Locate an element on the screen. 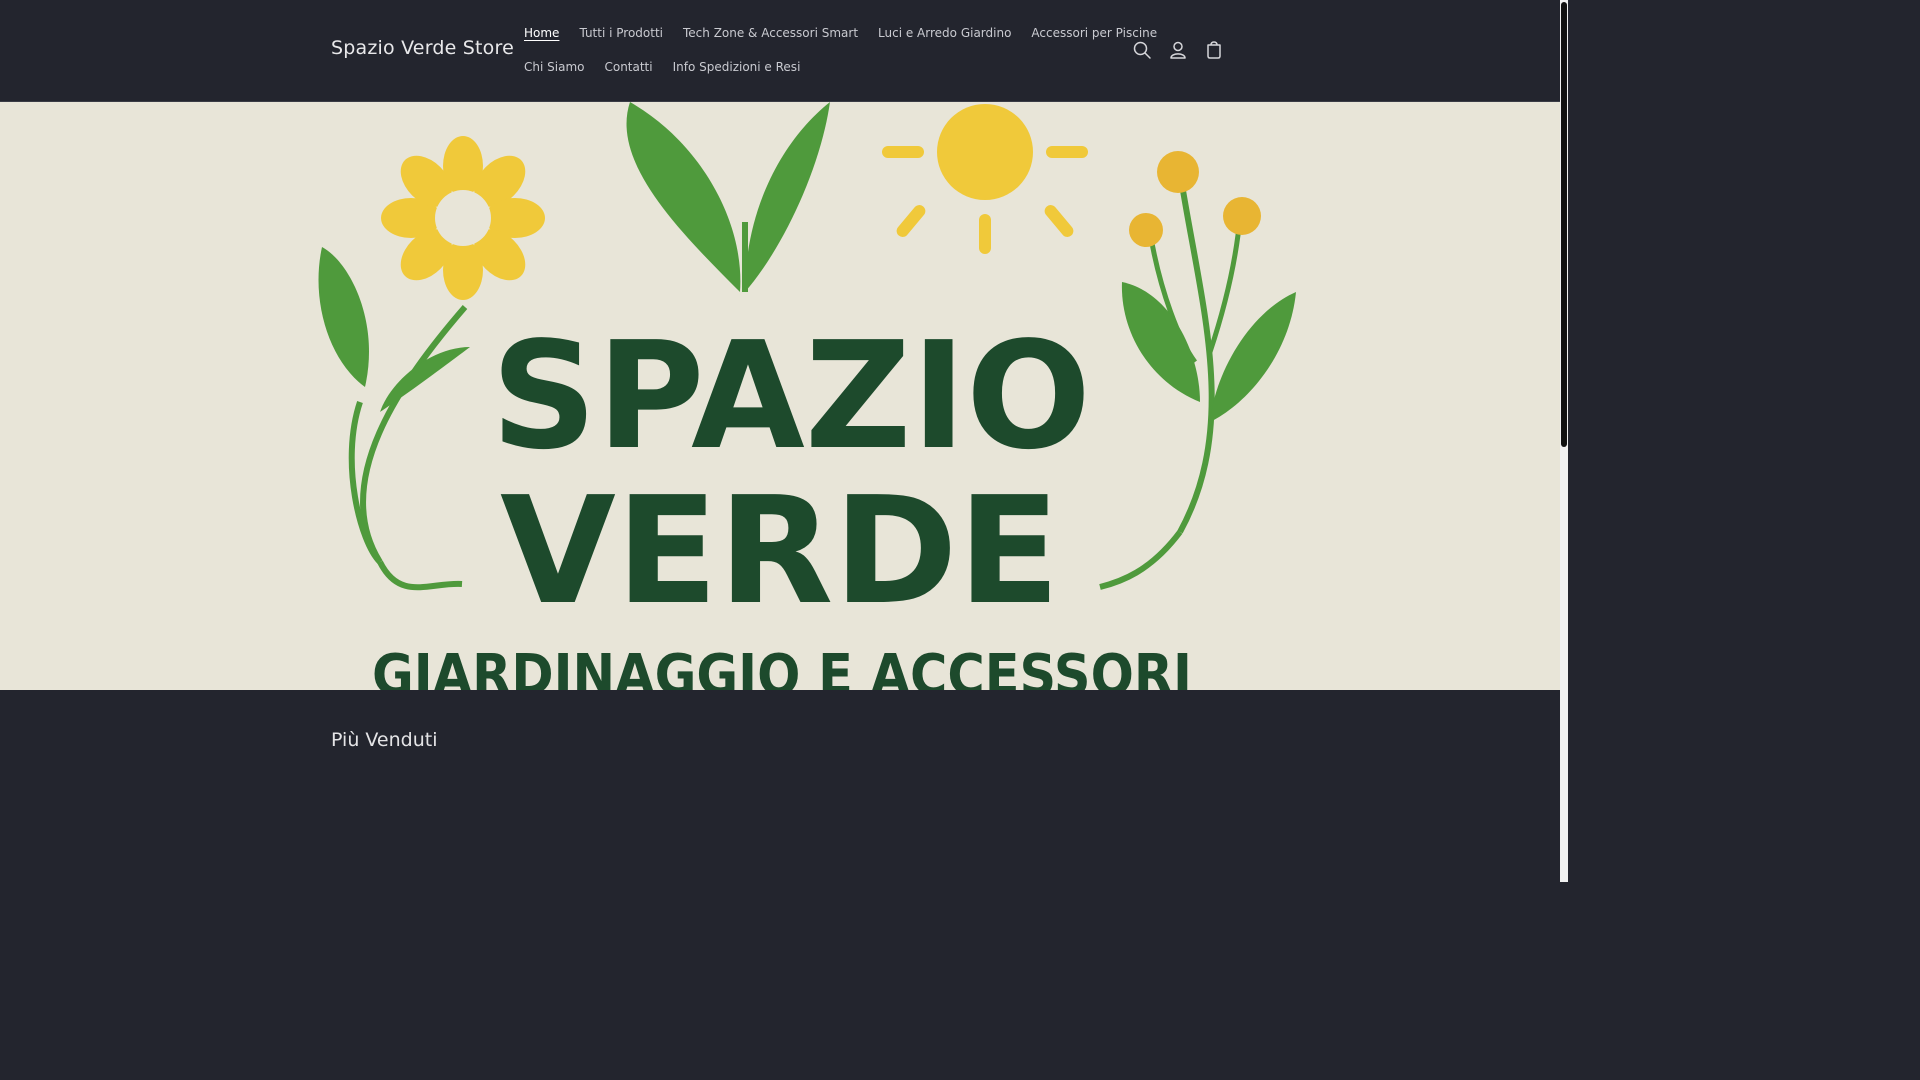 The height and width of the screenshot is (1080, 1920). logo-text-spazio: SPAZIO is located at coordinates (791, 396).